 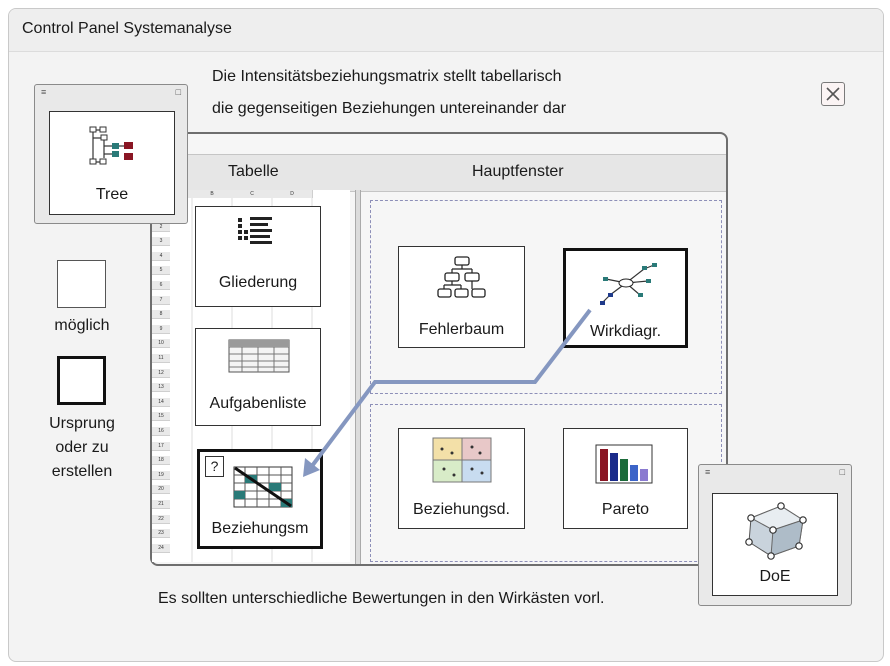 I want to click on doe-cube-icon, so click(x=776, y=531).